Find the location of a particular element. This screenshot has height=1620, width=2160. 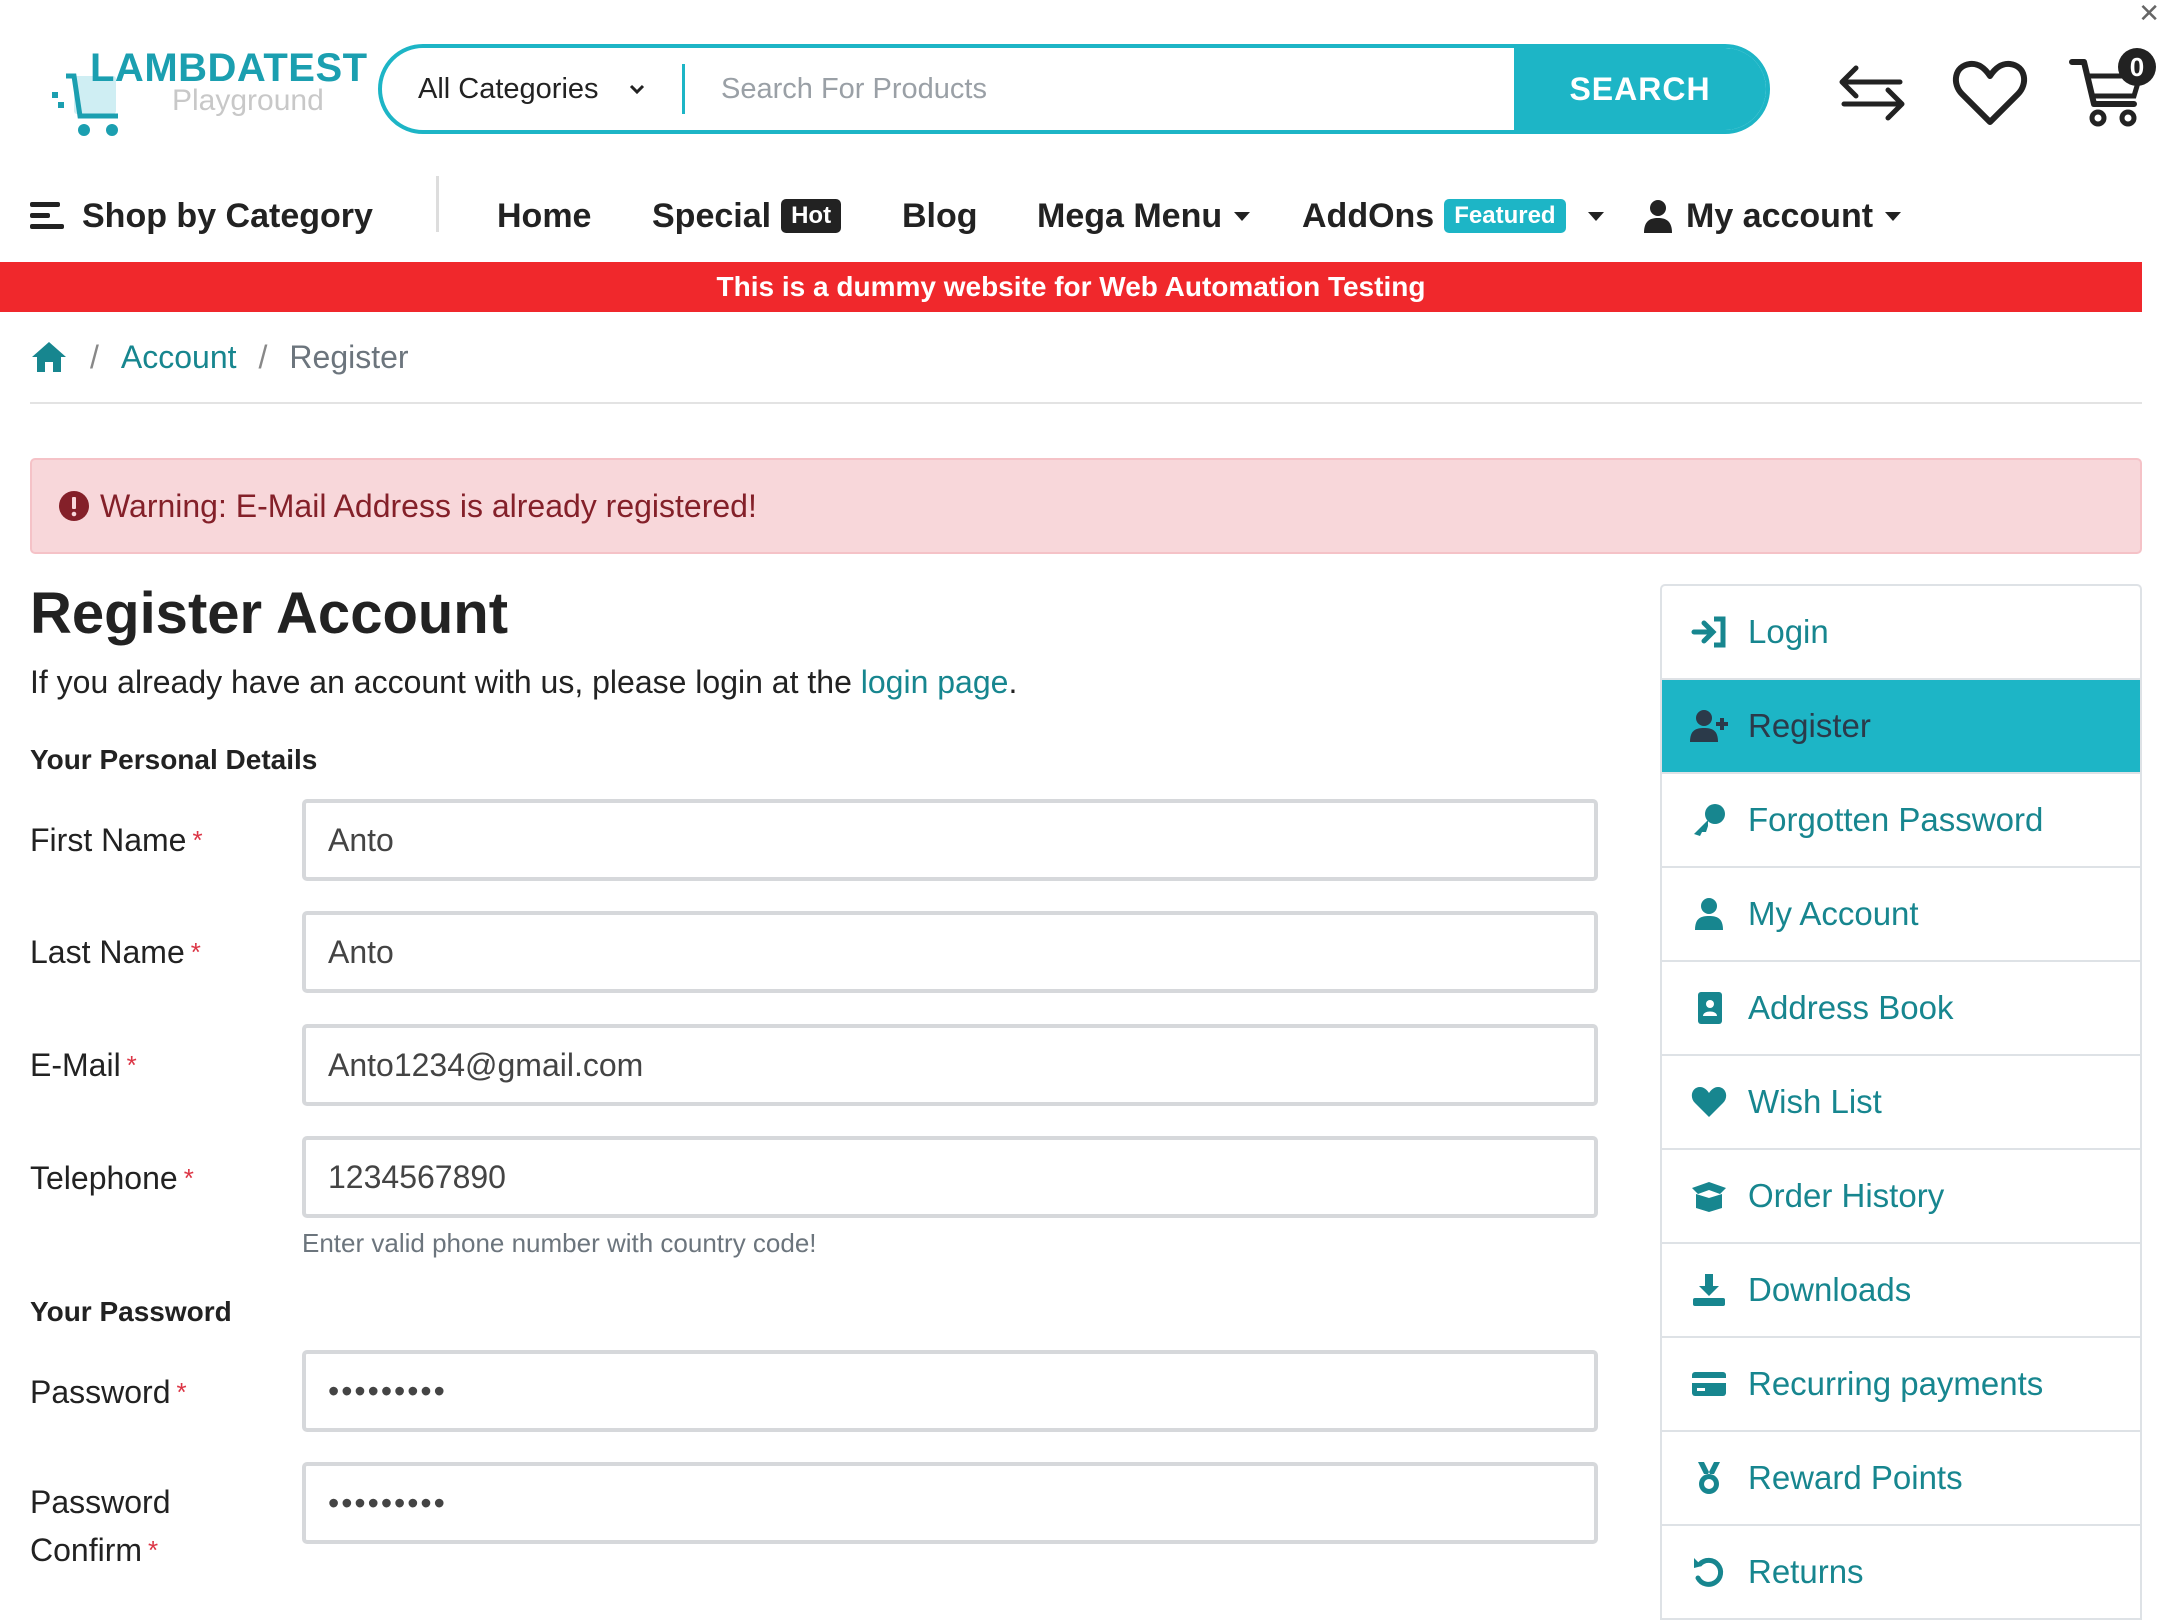

sidebar-item-recurring-payments: Recurring payments is located at coordinates (1901, 1385).